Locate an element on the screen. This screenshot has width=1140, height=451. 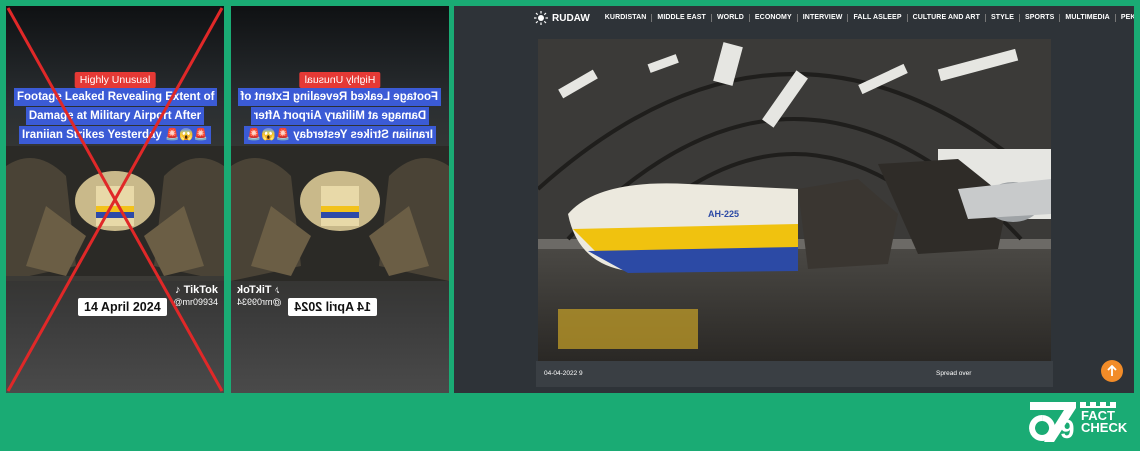
check-word: CHECK is located at coordinates (1104, 427).